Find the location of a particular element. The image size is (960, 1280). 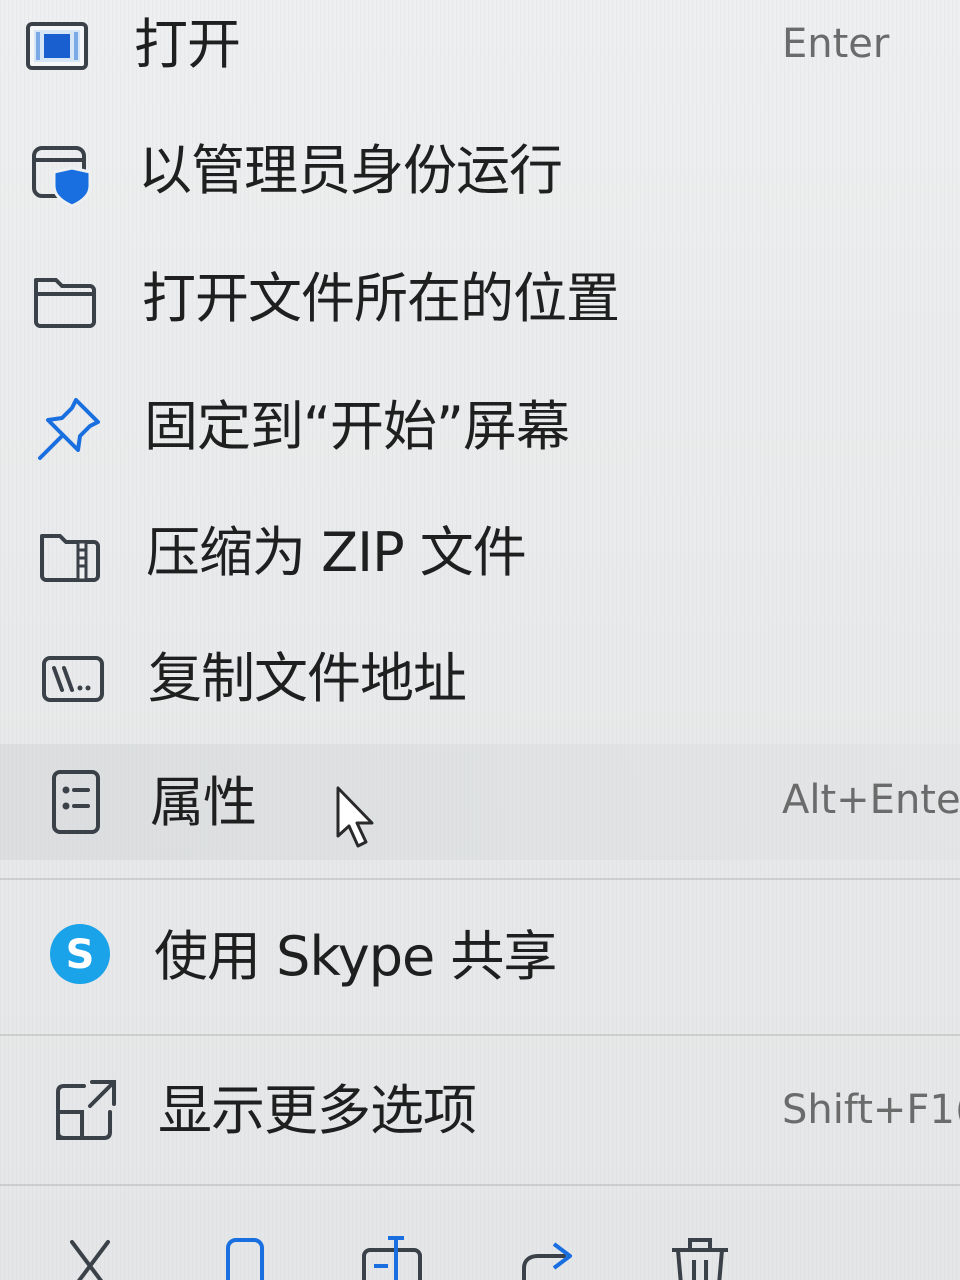

svg-text: S is located at coordinates (80, 955).